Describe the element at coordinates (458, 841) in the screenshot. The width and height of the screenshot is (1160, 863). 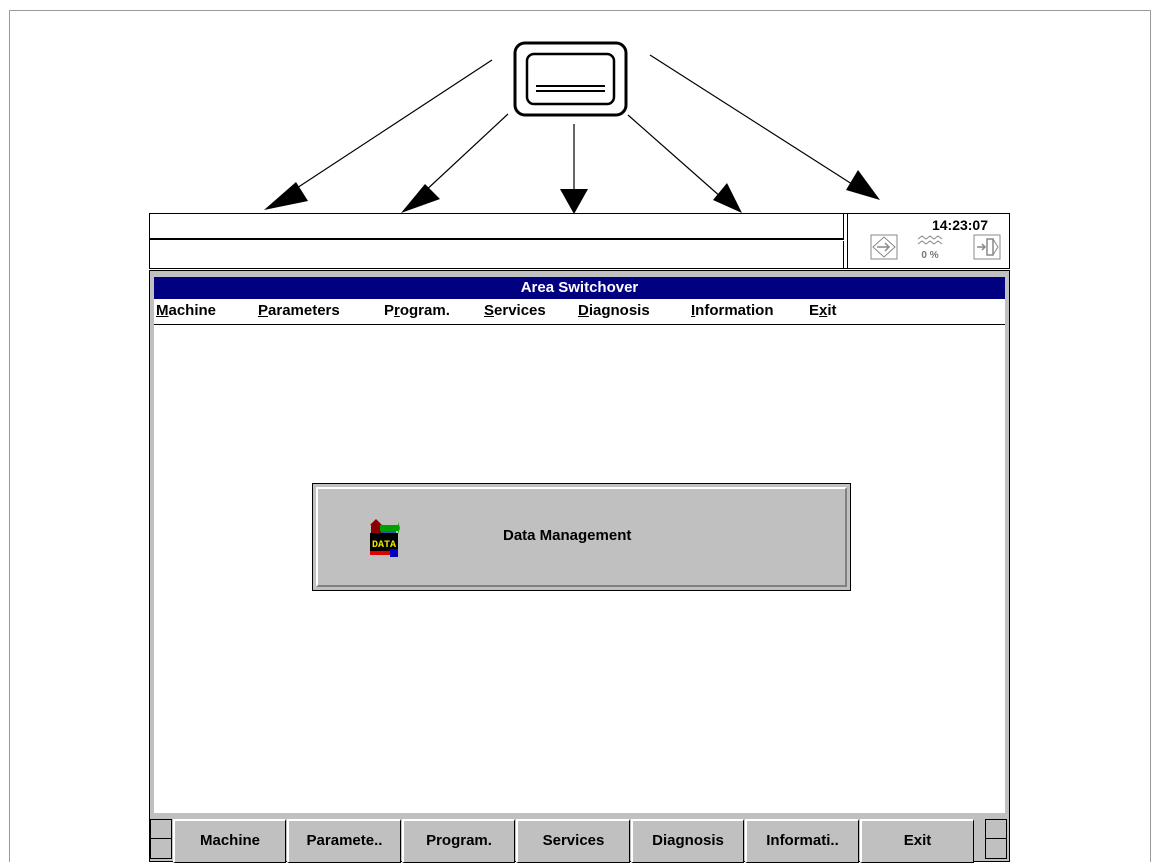
I see `softkey-program: Program.` at that location.